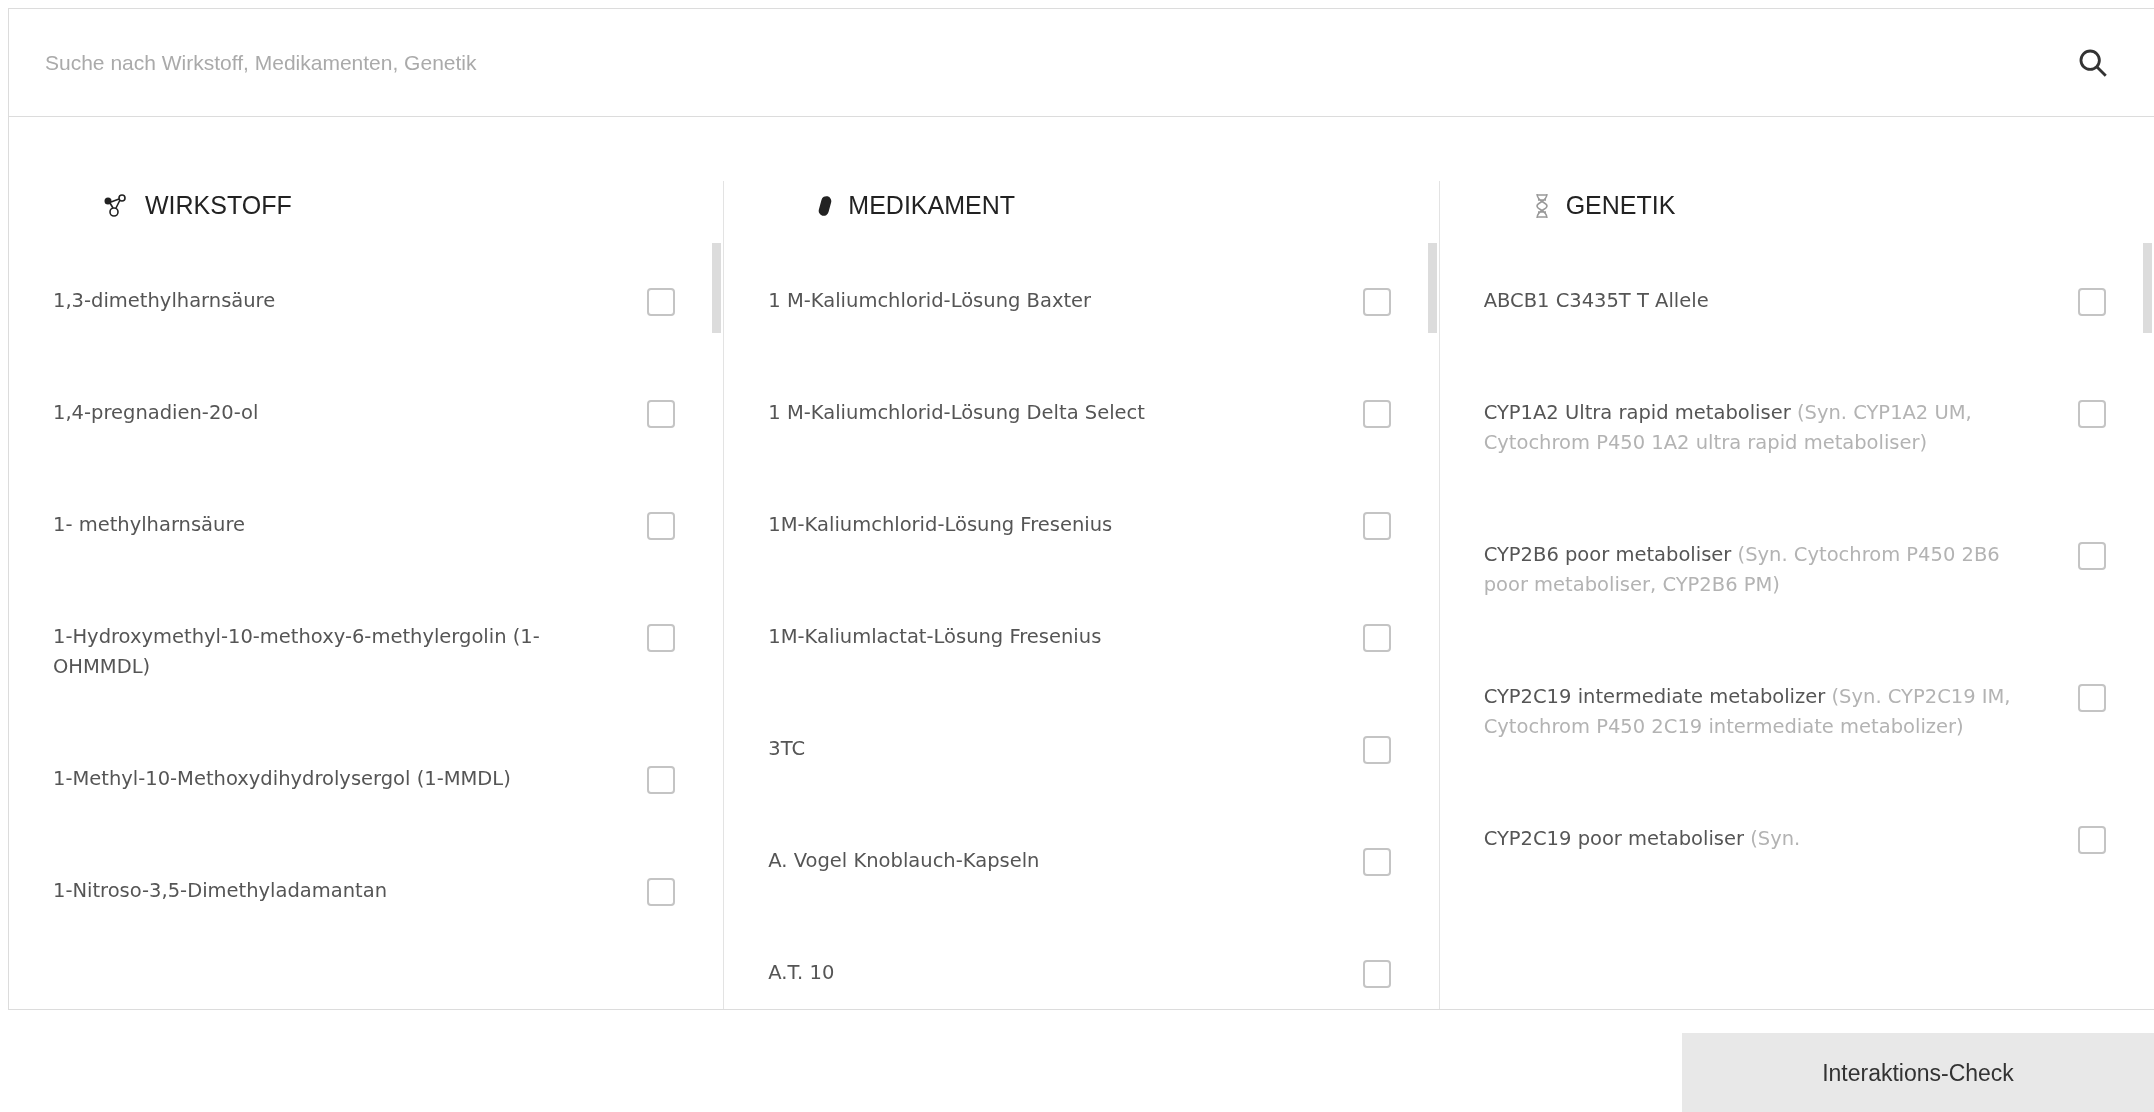 The height and width of the screenshot is (1112, 2154). Describe the element at coordinates (1620, 206) in the screenshot. I see `column-heading: GENETIK` at that location.